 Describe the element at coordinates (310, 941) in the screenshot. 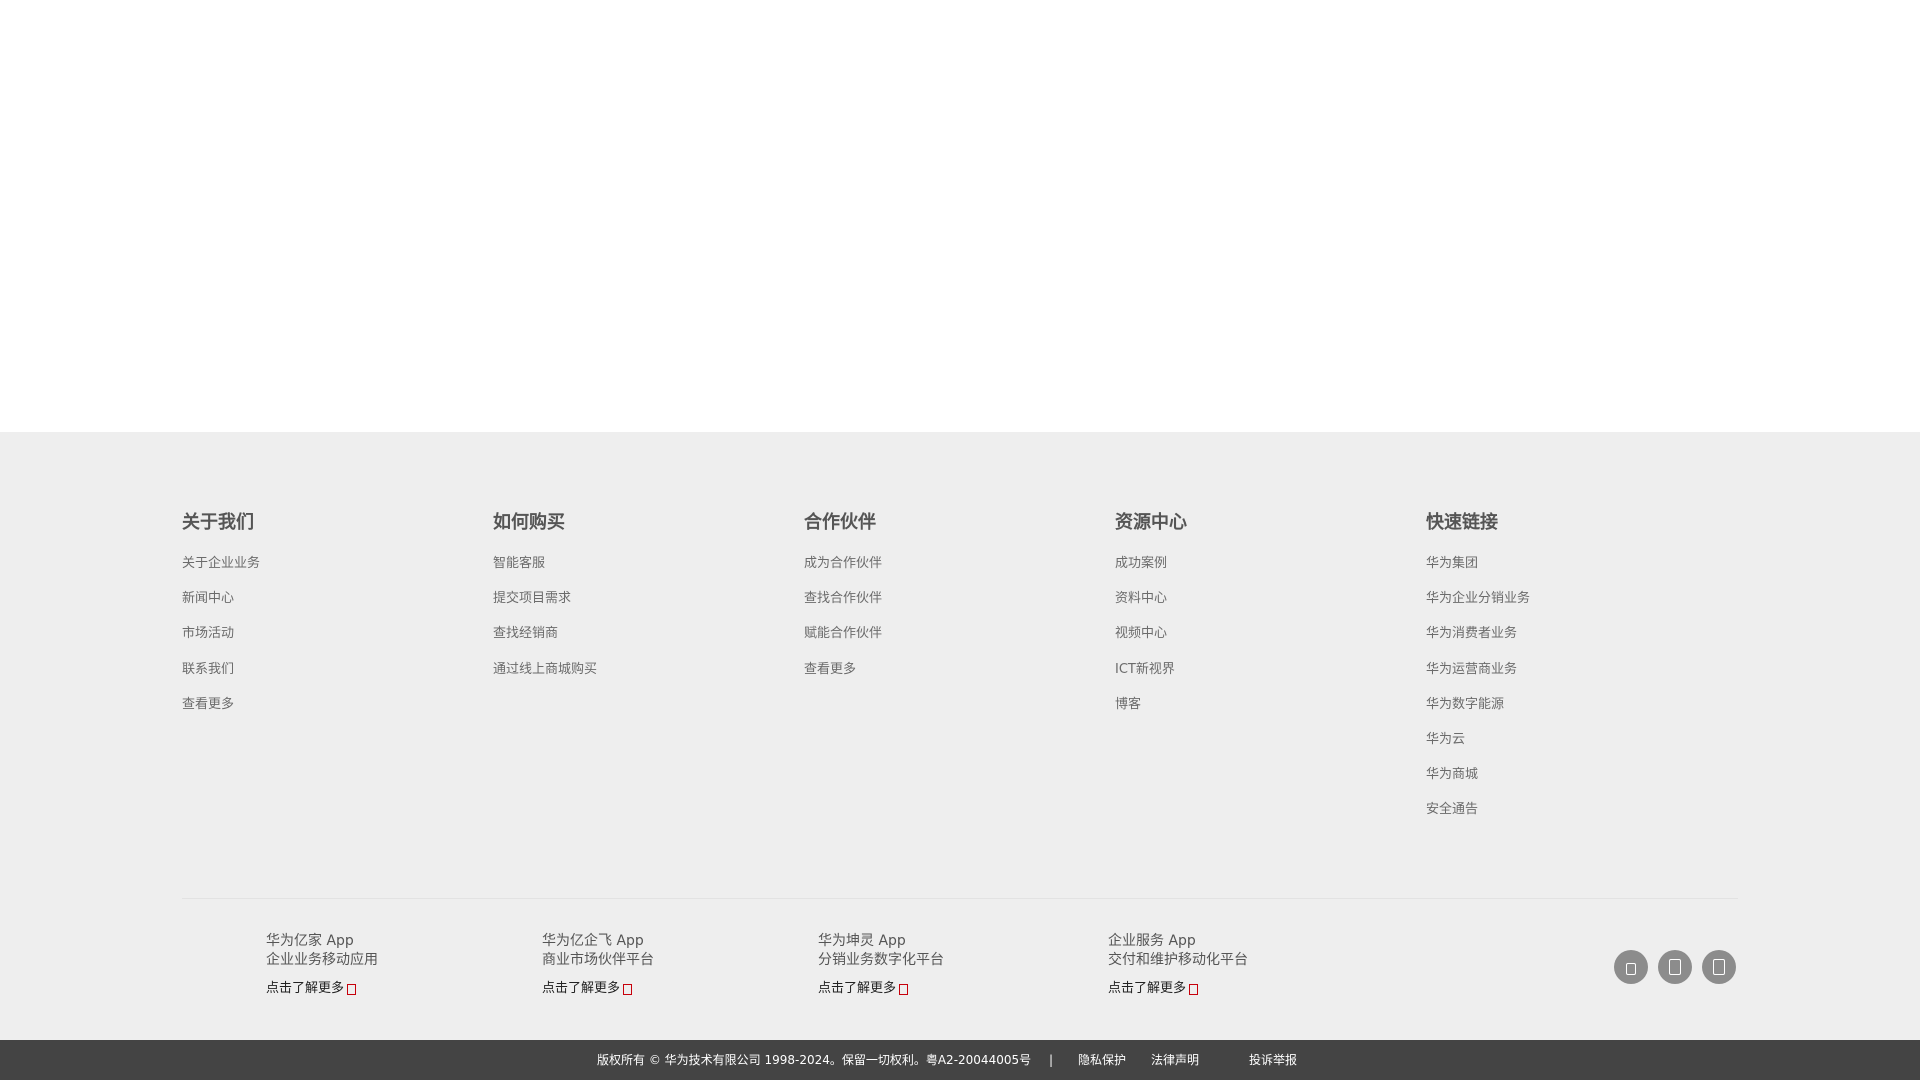

I see `app-name: 华为亿家 App` at that location.